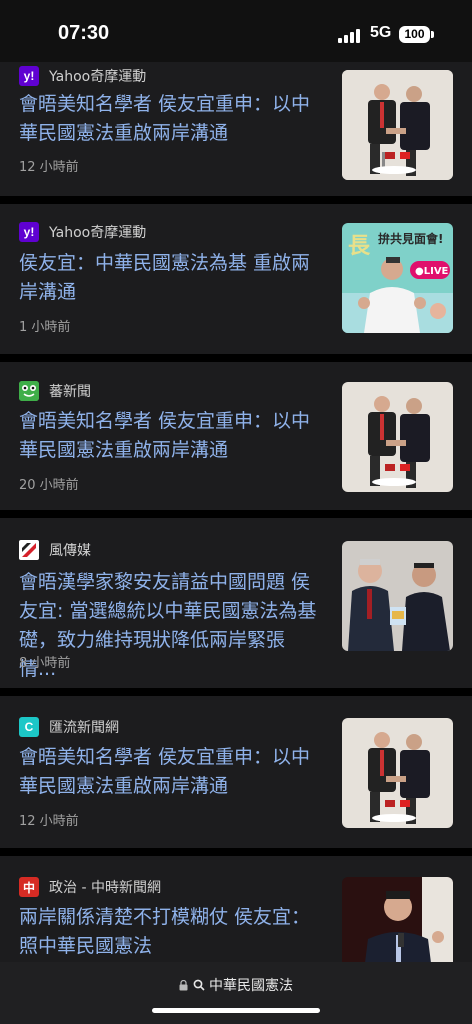 This screenshot has width=472, height=1024. Describe the element at coordinates (45, 663) in the screenshot. I see `article-time: 8 小時前` at that location.